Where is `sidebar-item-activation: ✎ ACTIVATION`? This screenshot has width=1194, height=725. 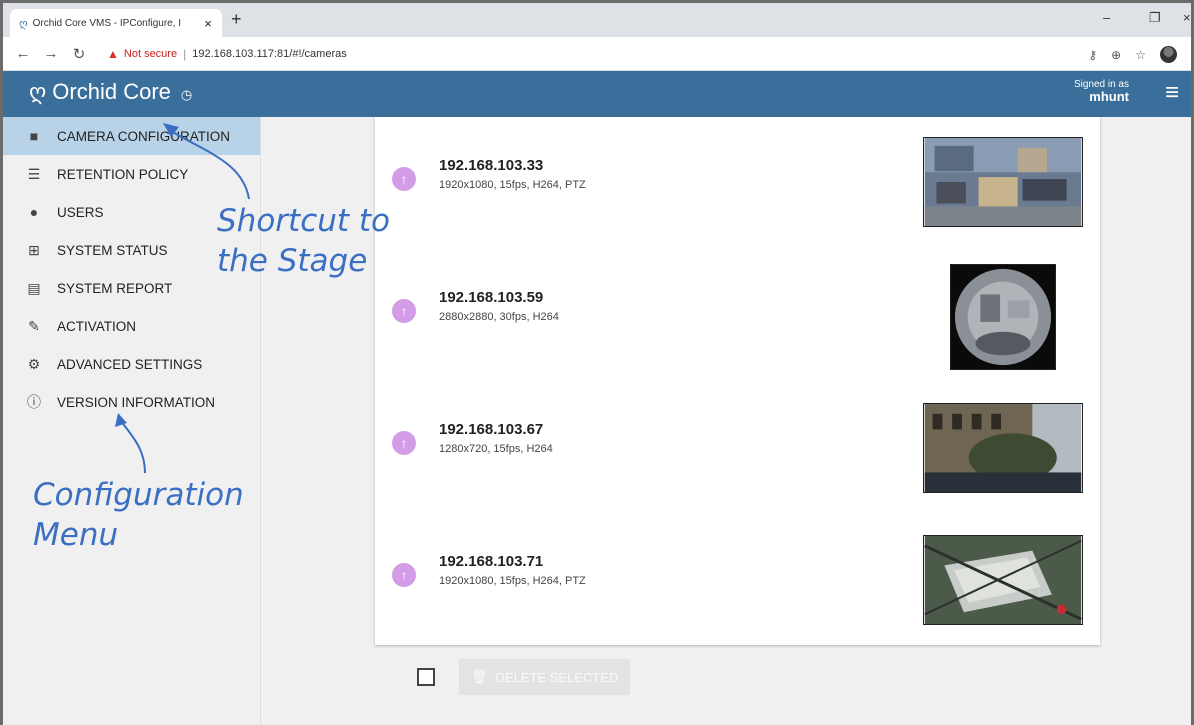
sidebar-item-activation: ✎ ACTIVATION is located at coordinates (131, 326).